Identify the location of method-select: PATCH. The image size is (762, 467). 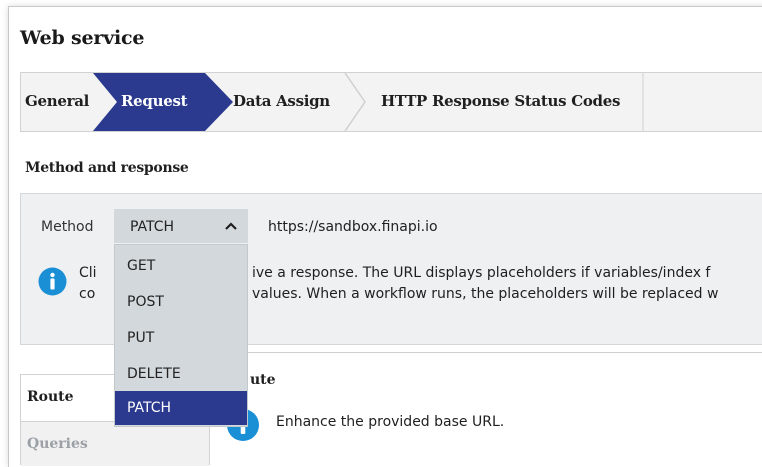
(181, 226).